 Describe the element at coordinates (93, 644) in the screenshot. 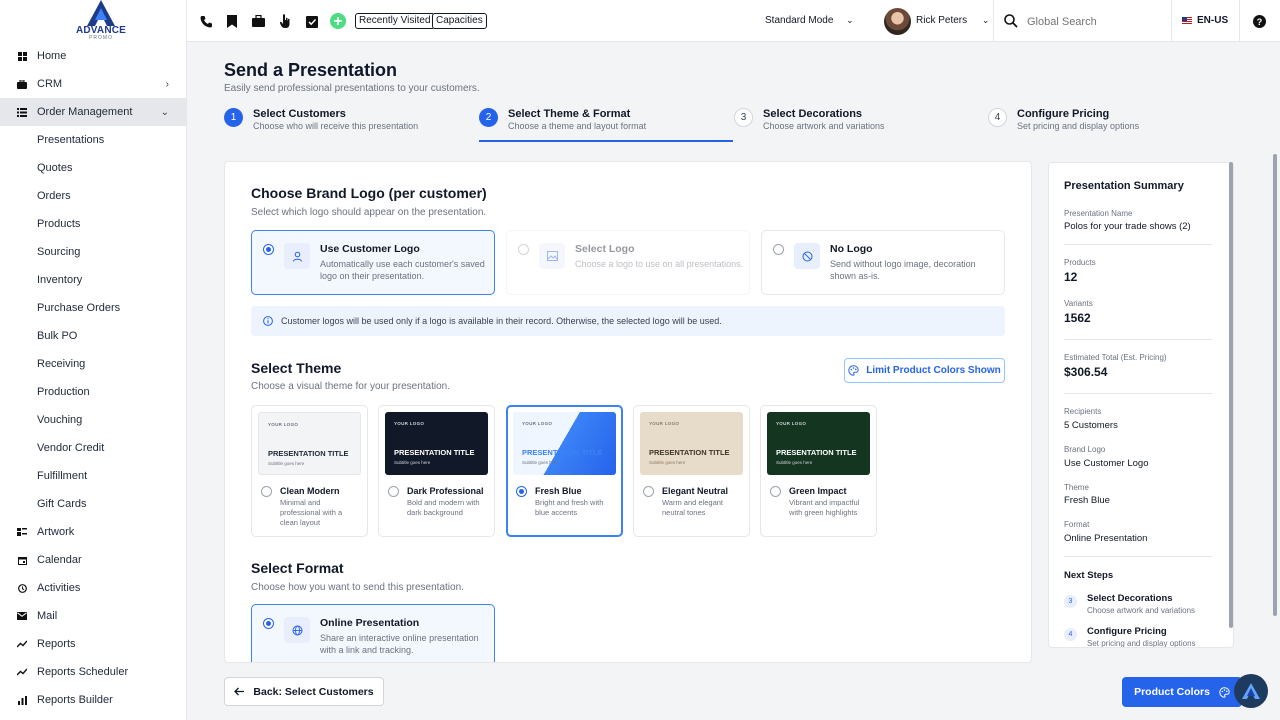

I see `sidebar-item-reports: Reports` at that location.